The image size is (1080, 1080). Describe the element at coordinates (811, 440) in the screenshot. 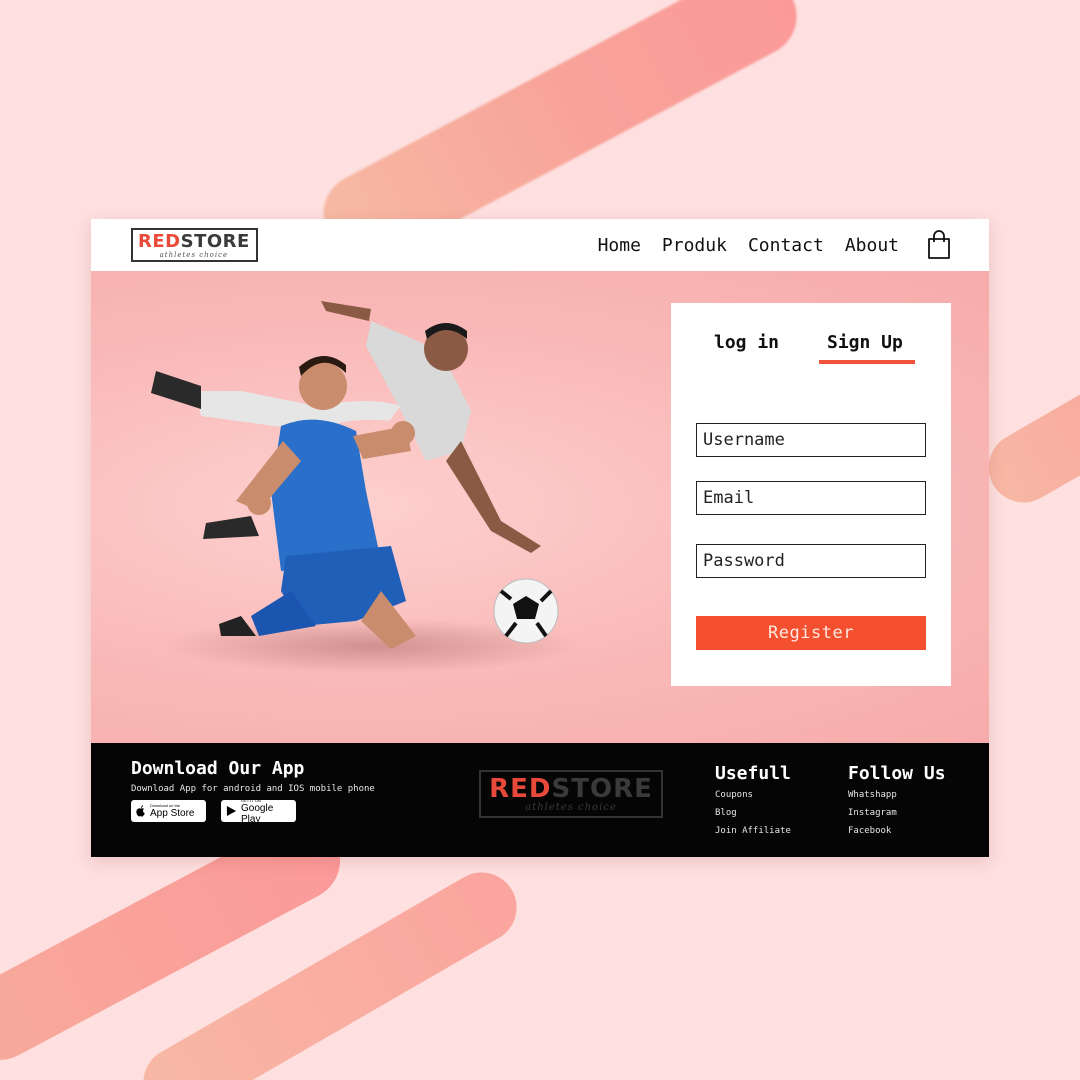

I see `username-input` at that location.